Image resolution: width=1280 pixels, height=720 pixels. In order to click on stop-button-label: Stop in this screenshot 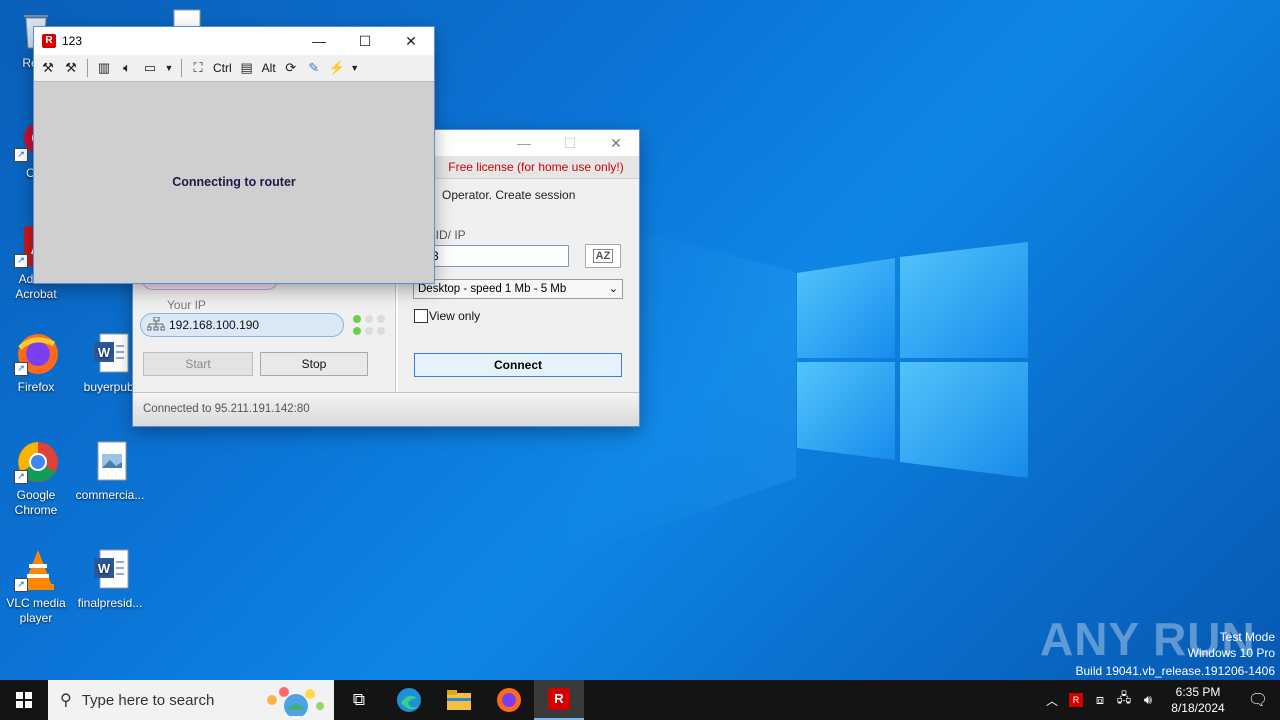, I will do `click(314, 364)`.